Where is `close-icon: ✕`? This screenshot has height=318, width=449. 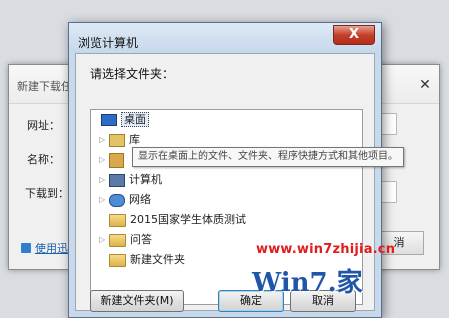
close-icon: ✕ is located at coordinates (425, 85).